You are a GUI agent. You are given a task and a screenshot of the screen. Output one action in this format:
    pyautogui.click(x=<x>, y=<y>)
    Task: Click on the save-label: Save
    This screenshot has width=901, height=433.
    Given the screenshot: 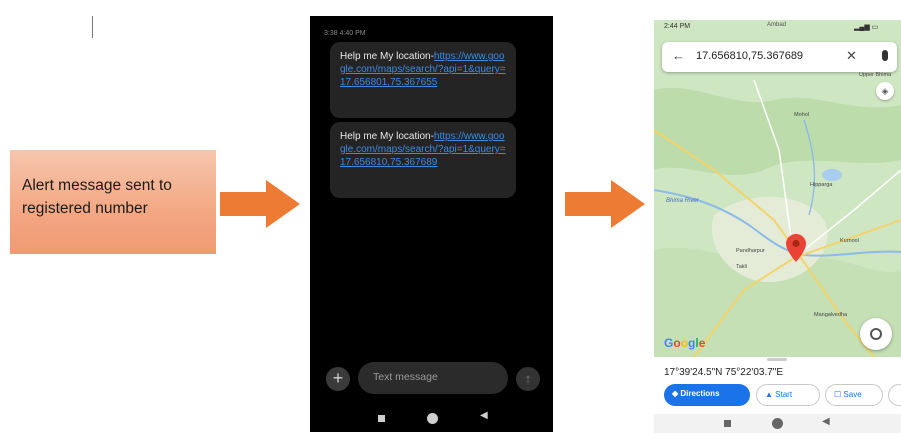 What is the action you would take?
    pyautogui.click(x=852, y=394)
    